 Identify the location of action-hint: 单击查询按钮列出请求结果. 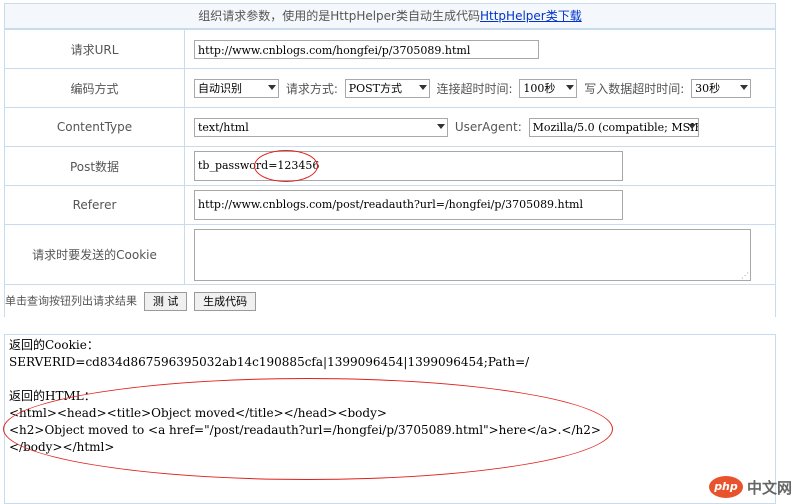
(71, 301).